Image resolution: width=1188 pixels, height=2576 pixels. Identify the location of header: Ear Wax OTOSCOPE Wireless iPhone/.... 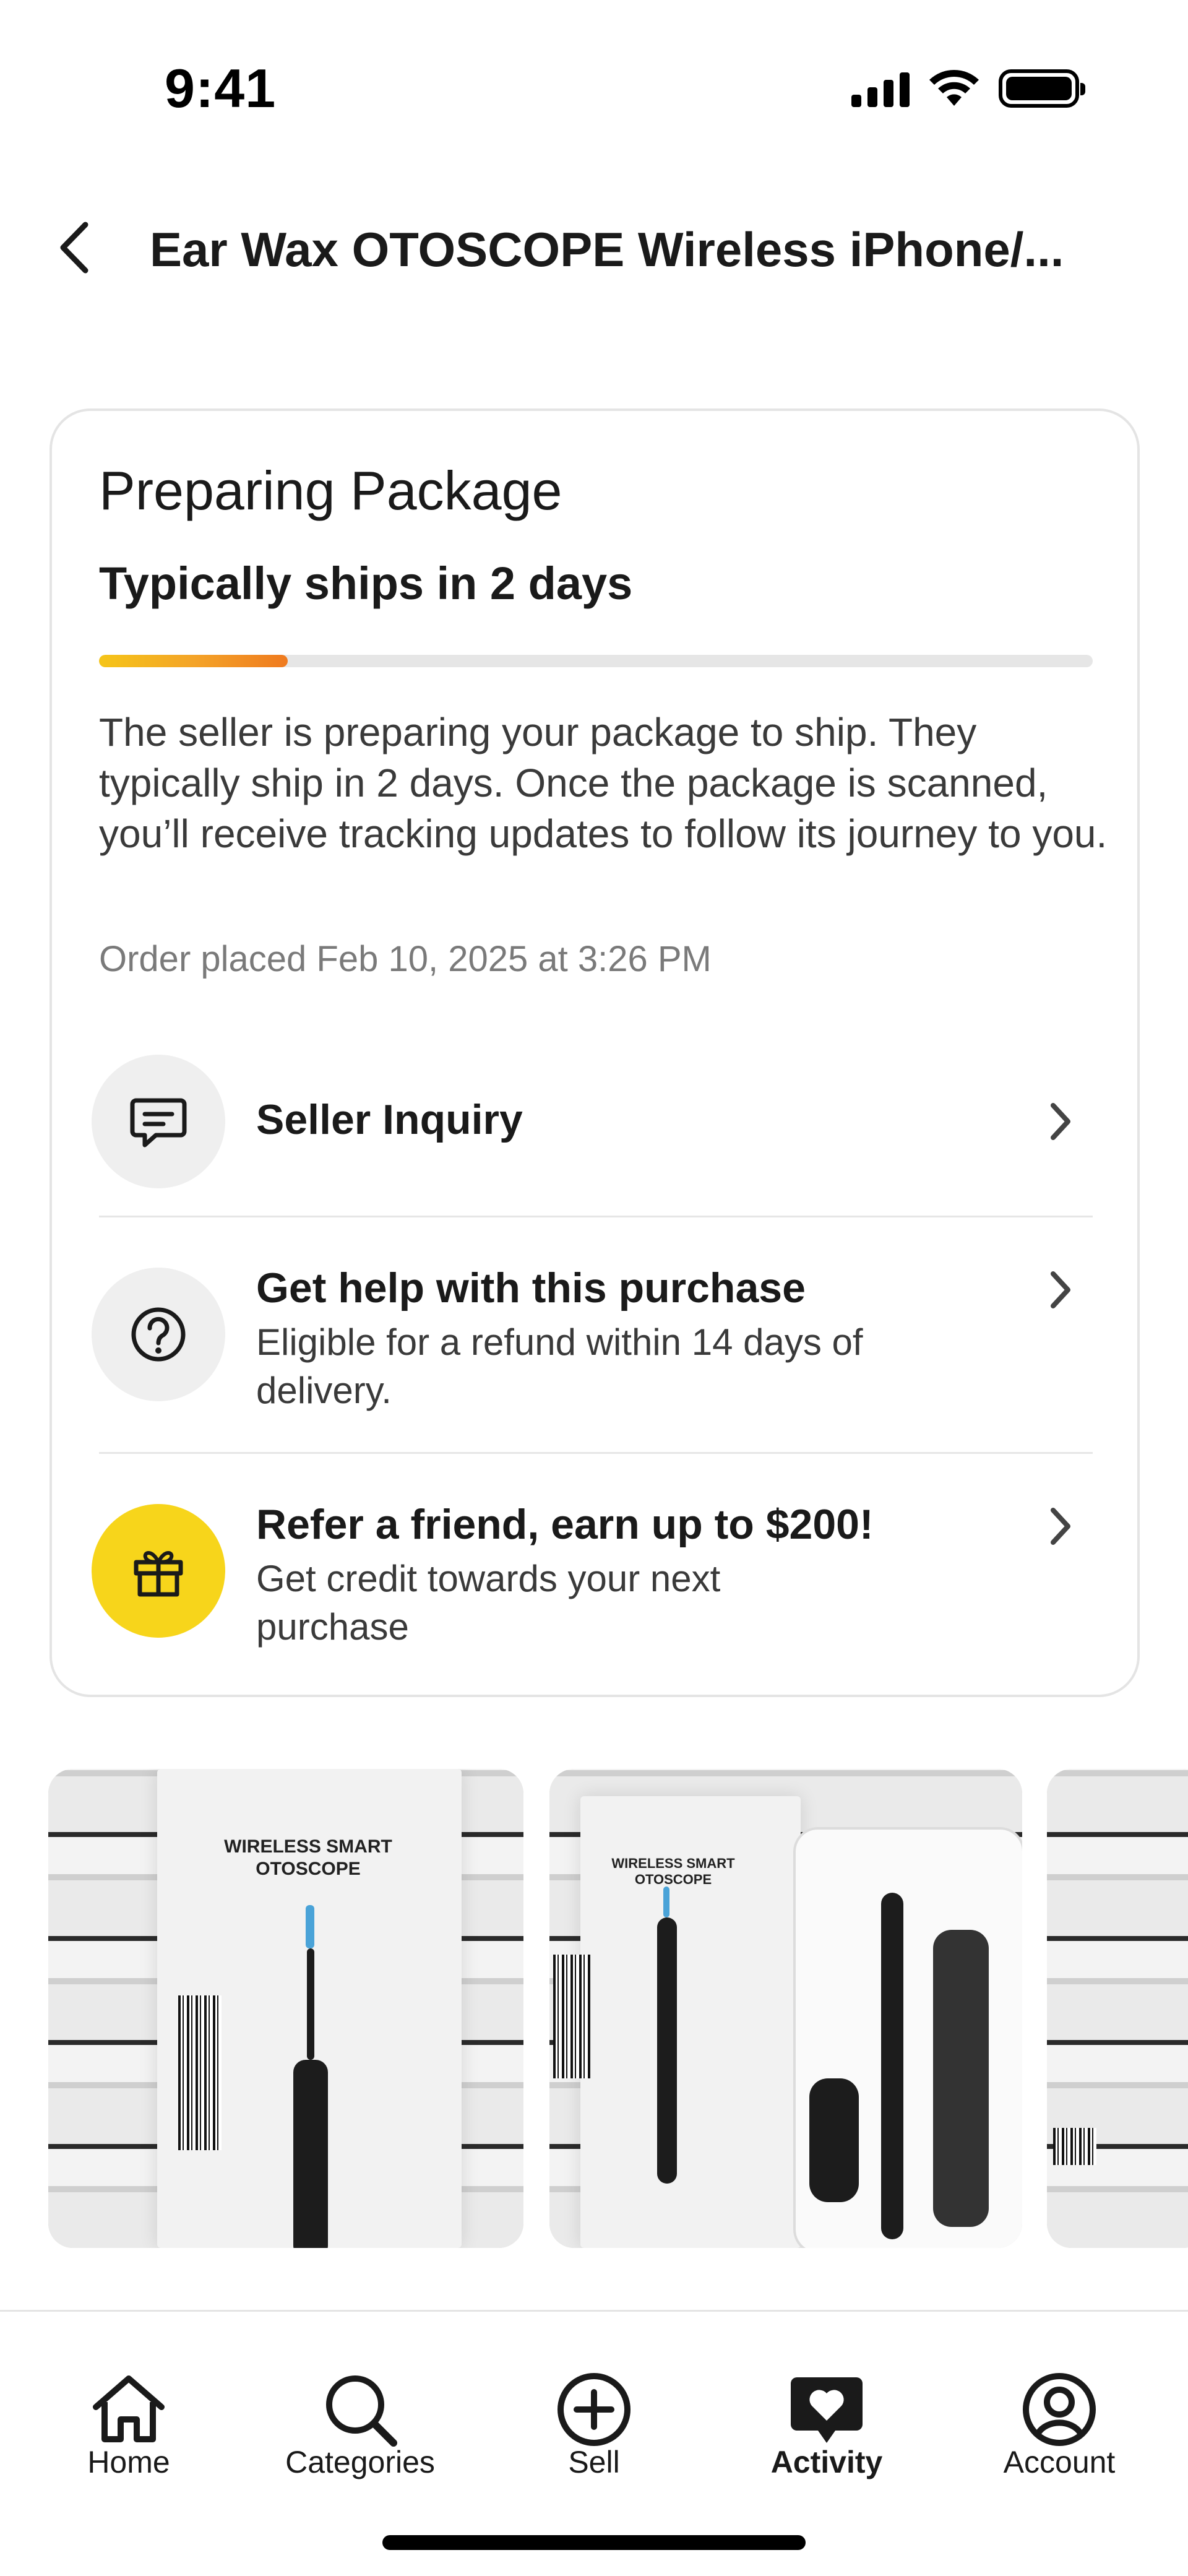
(594, 247).